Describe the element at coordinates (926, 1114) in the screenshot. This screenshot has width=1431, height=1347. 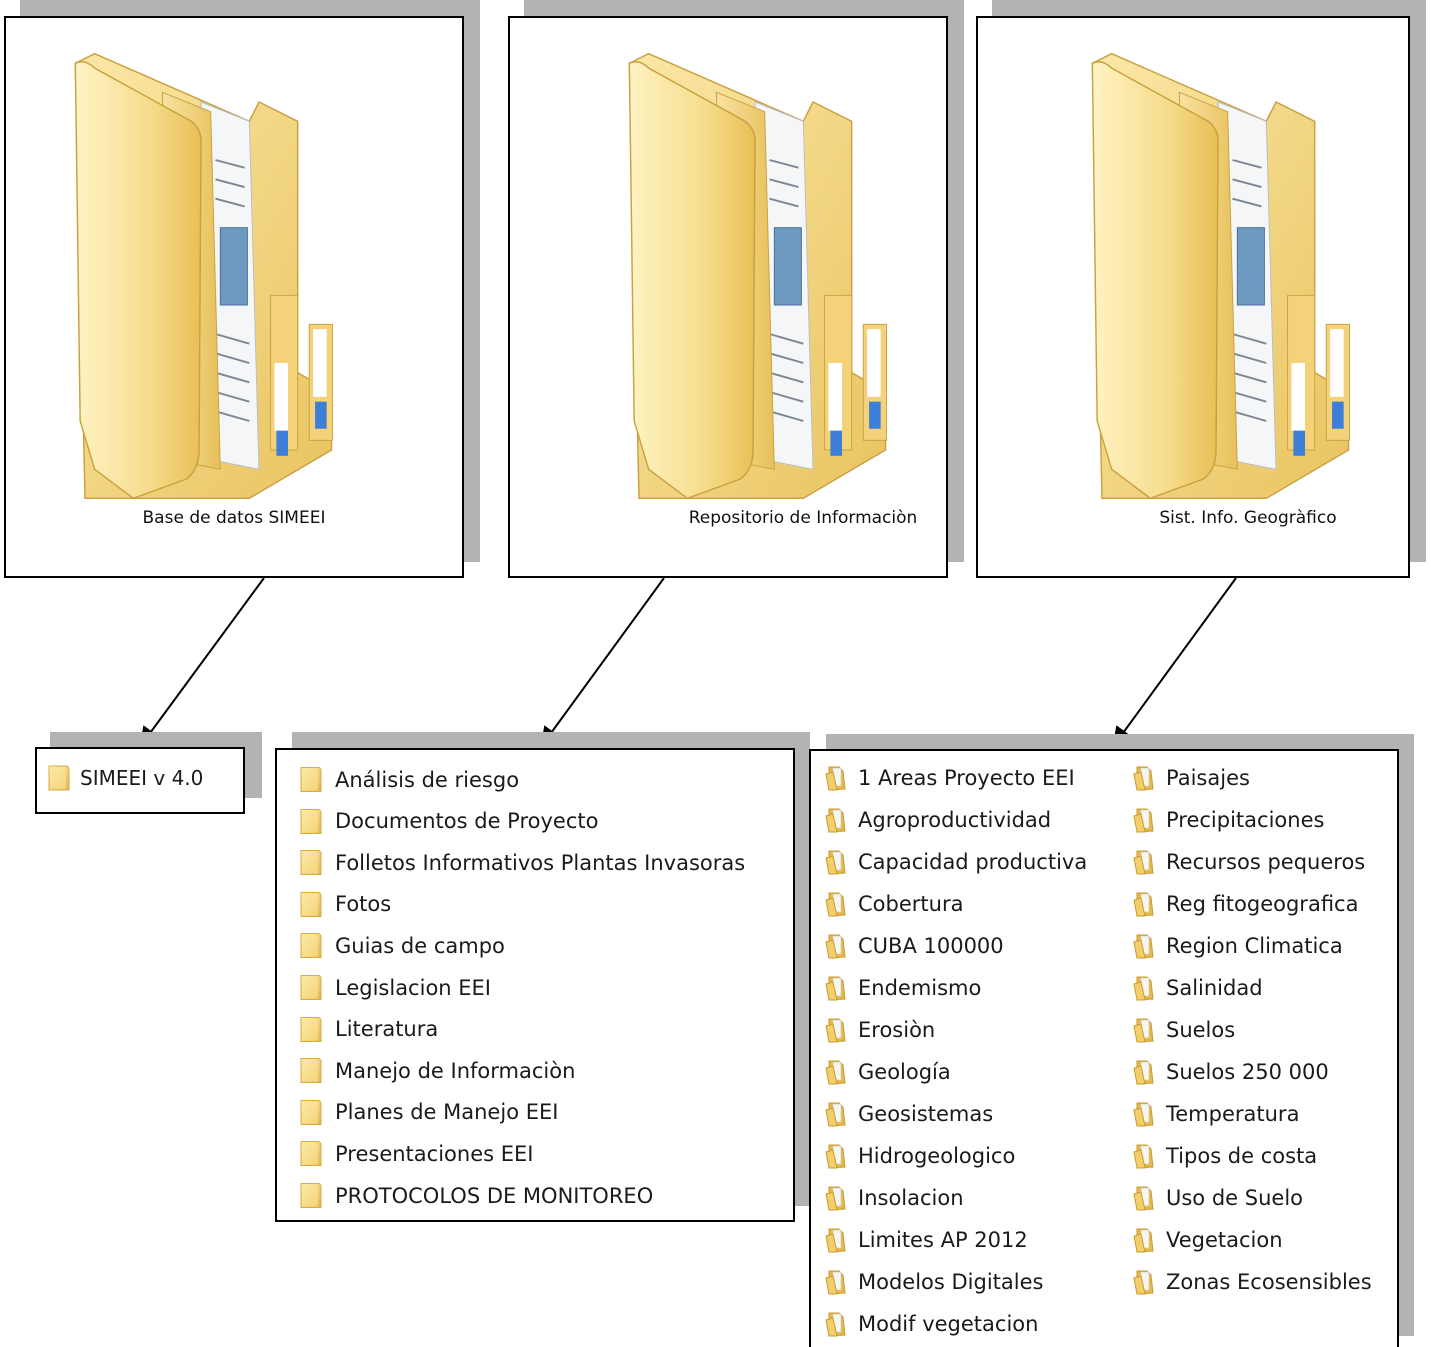
I see `list-item-label: Geosistemas` at that location.